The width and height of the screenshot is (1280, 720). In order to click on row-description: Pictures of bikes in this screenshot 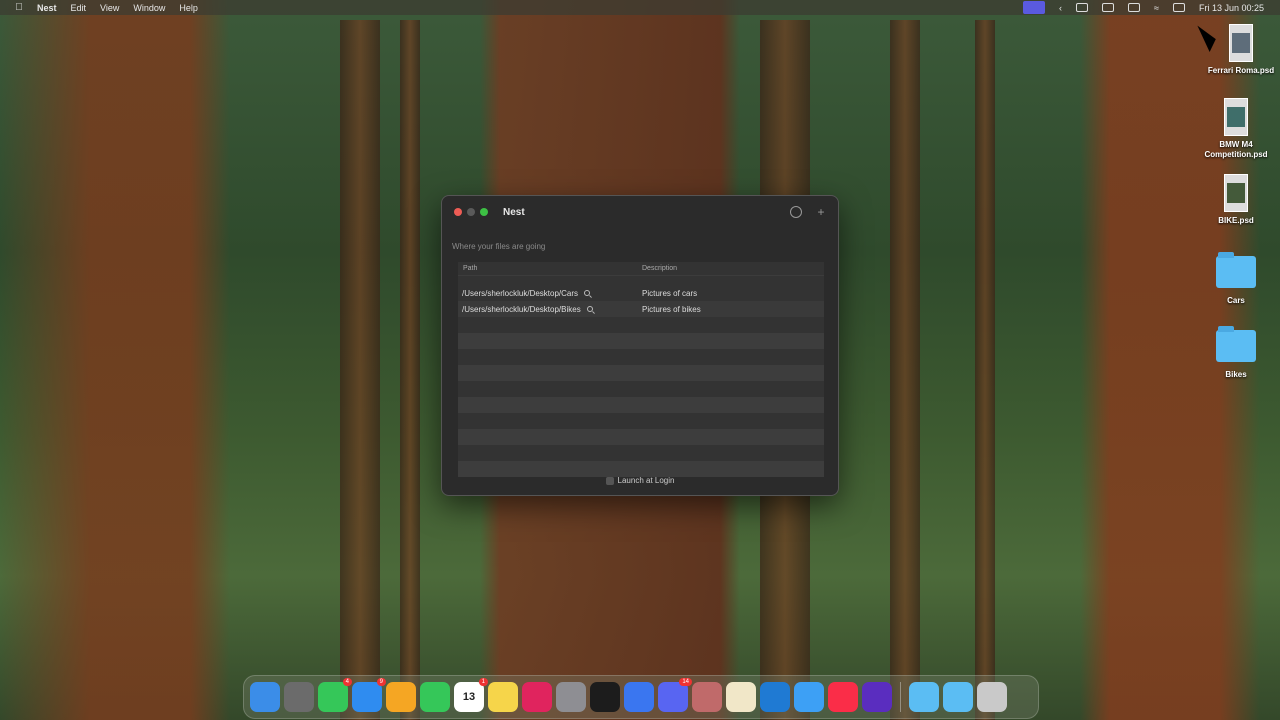, I will do `click(671, 309)`.